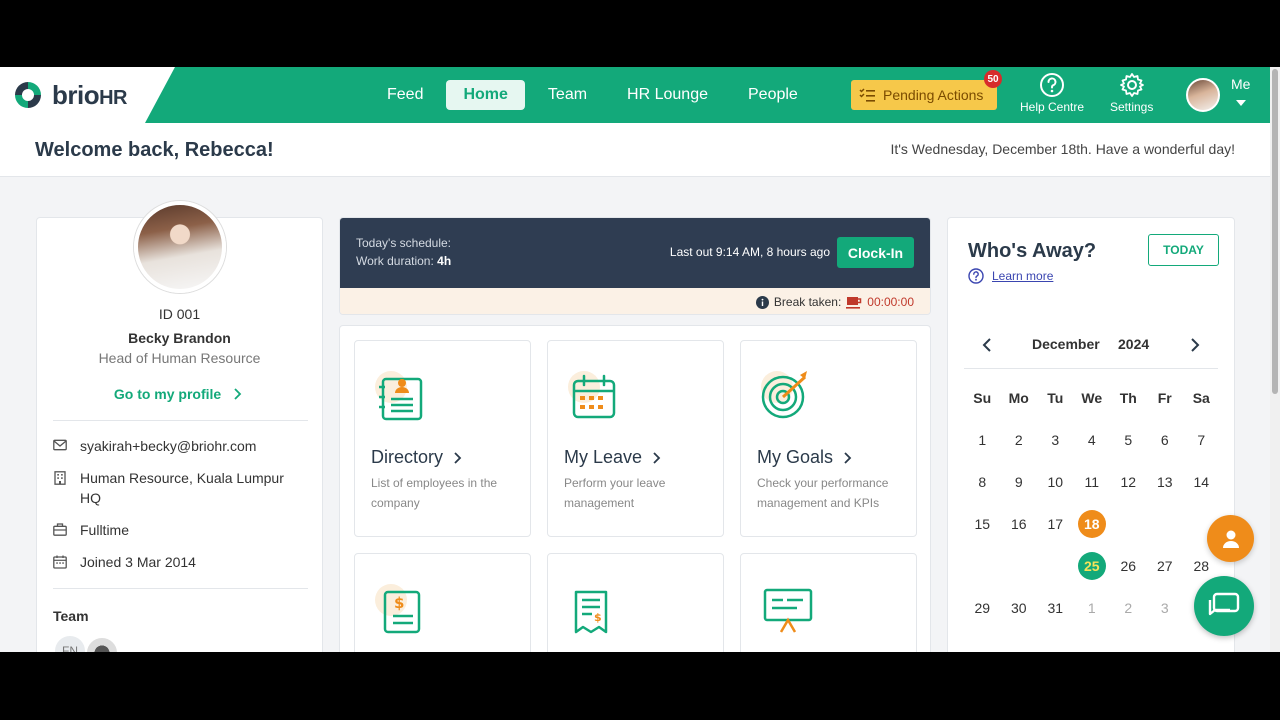 Image resolution: width=1280 pixels, height=720 pixels. What do you see at coordinates (1052, 93) in the screenshot?
I see `help-centre-button: Help Centre` at bounding box center [1052, 93].